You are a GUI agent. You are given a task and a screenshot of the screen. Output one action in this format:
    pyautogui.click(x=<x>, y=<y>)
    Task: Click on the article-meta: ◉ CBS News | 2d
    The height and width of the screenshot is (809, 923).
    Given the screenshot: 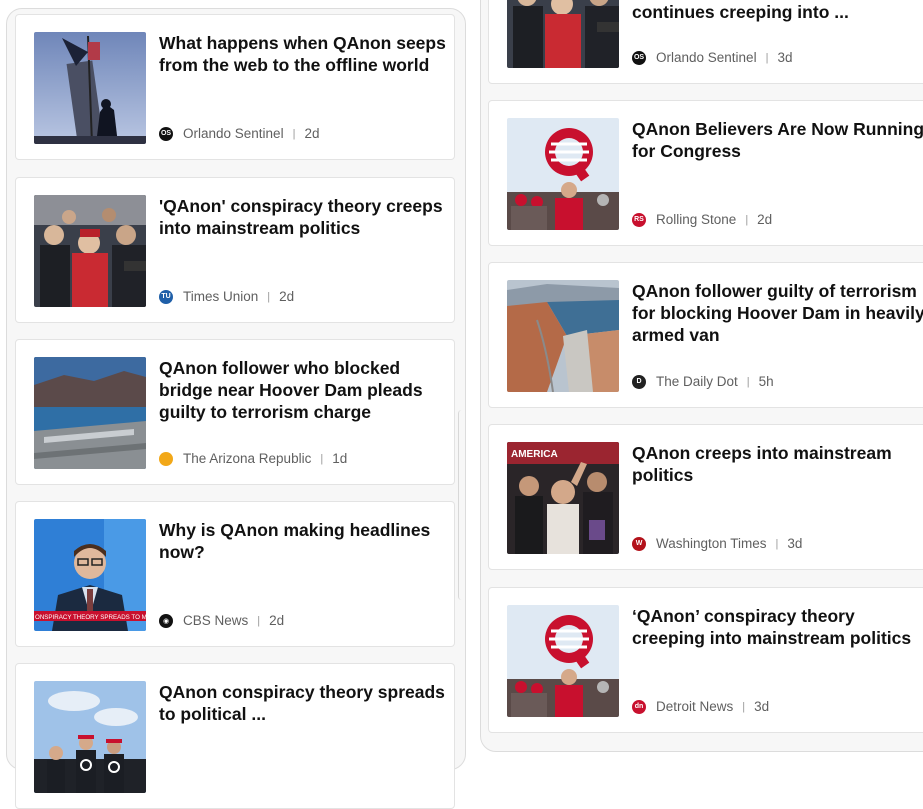 What is the action you would take?
    pyautogui.click(x=221, y=620)
    